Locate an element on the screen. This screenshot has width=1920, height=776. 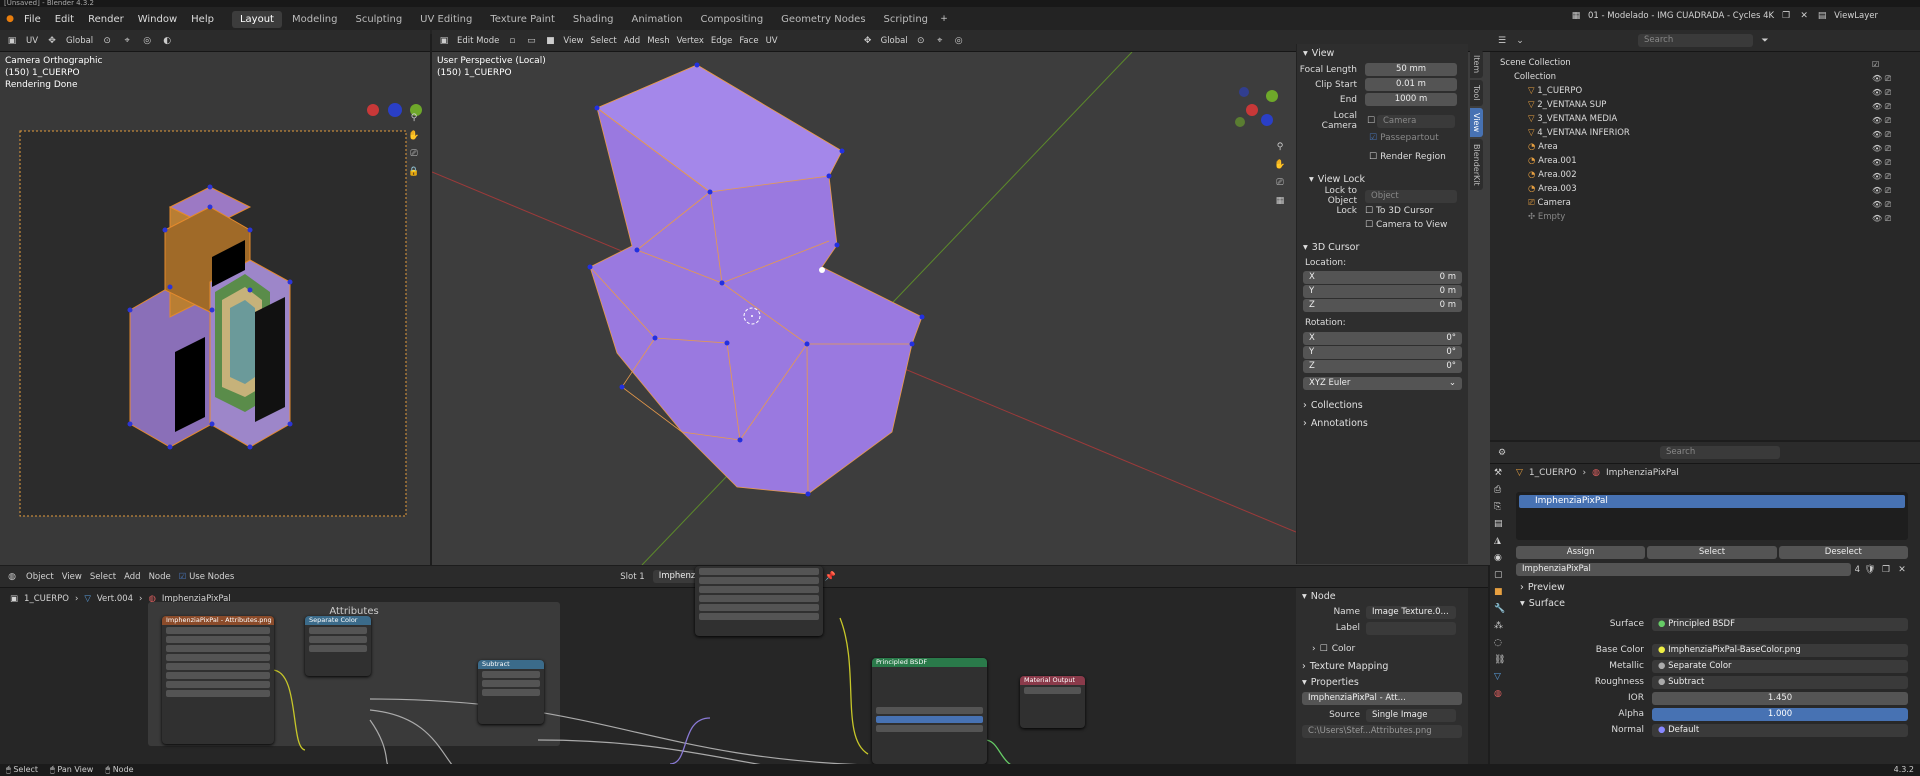
viewport-menu-edge: Edge is located at coordinates (721, 41).